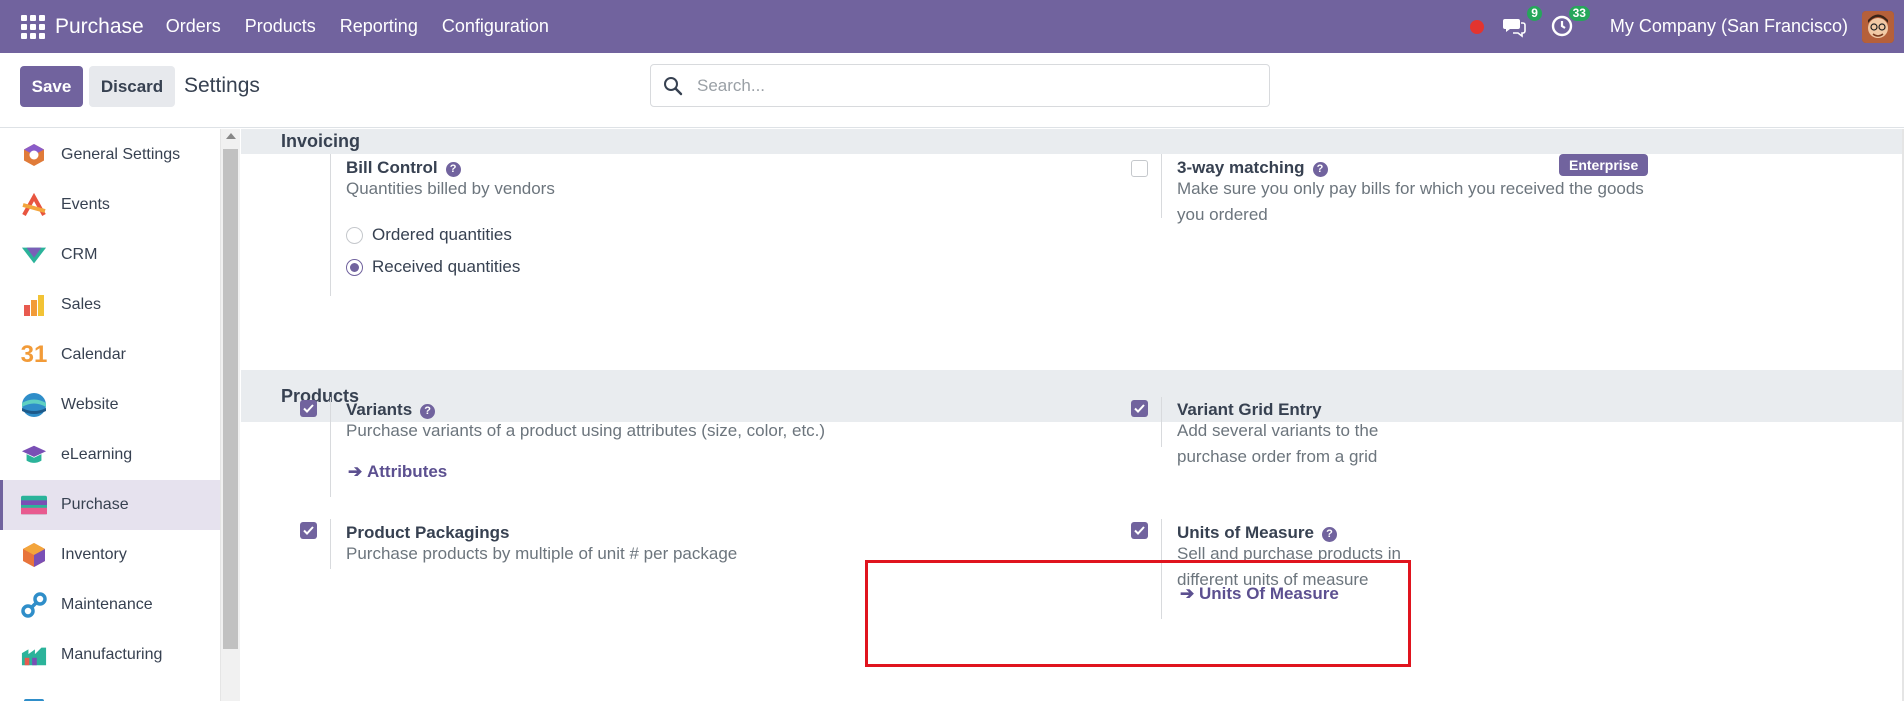 Image resolution: width=1904 pixels, height=701 pixels. What do you see at coordinates (673, 85) in the screenshot?
I see `search-icon` at bounding box center [673, 85].